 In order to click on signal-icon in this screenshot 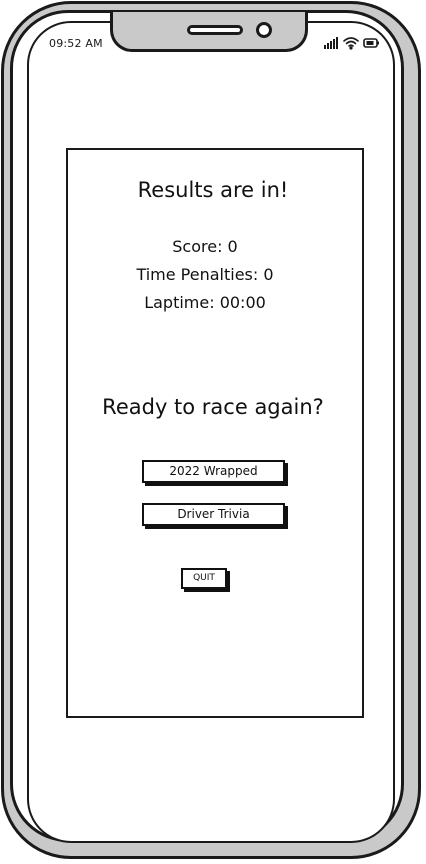, I will do `click(331, 43)`.